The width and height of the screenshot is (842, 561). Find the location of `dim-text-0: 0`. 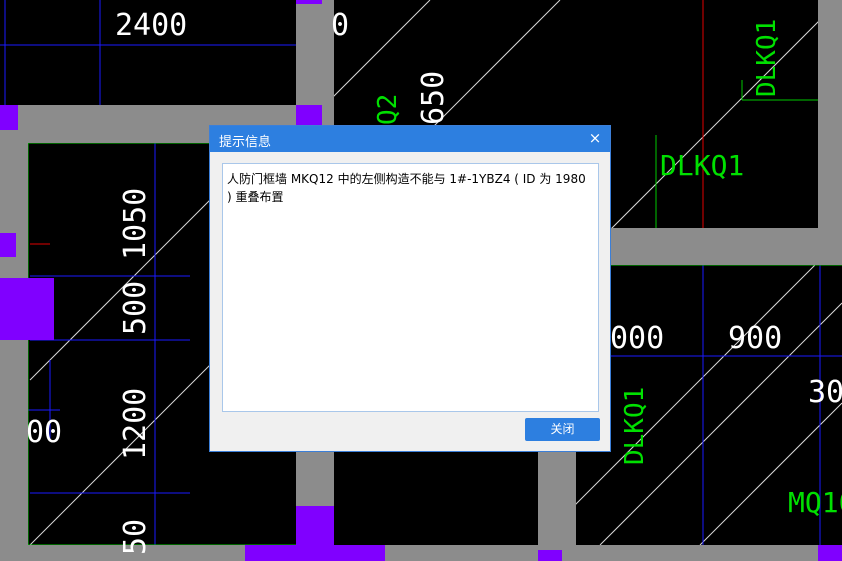

dim-text-0: 0 is located at coordinates (340, 25).